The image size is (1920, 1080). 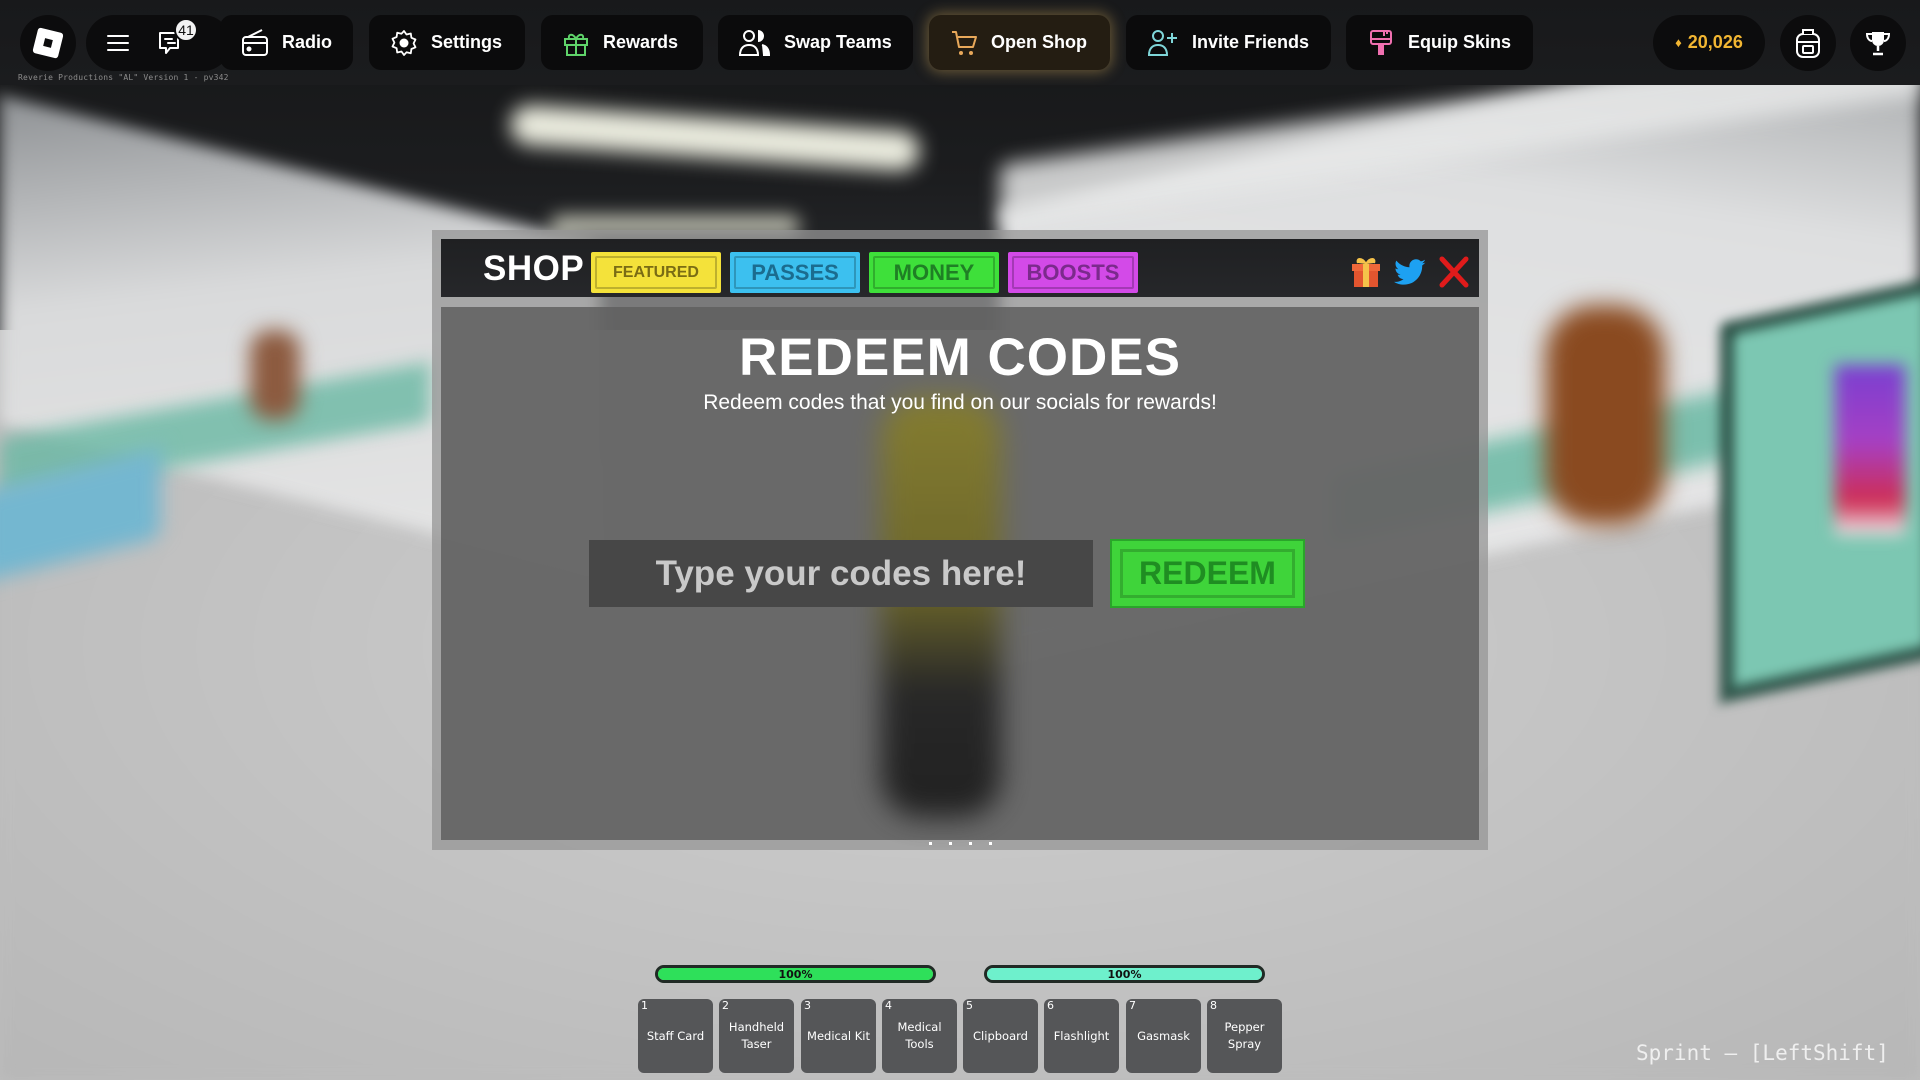 I want to click on backpack-button, so click(x=1808, y=43).